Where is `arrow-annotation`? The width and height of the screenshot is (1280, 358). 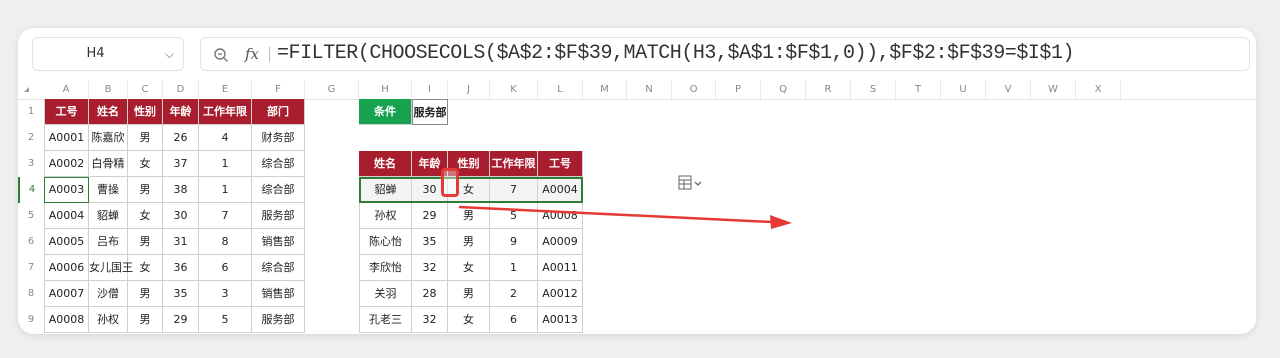
arrow-annotation is located at coordinates (625, 217).